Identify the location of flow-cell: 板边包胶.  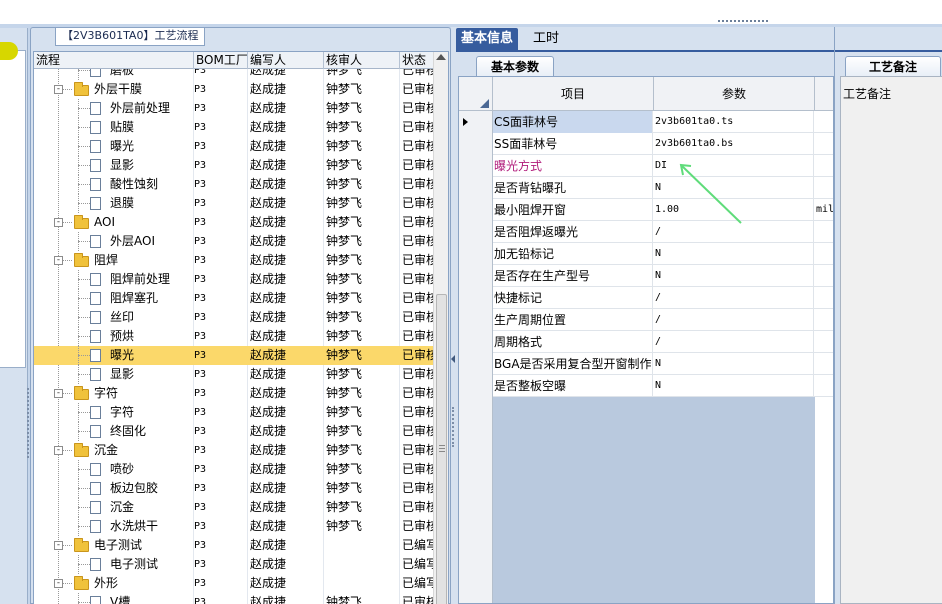
(113, 488).